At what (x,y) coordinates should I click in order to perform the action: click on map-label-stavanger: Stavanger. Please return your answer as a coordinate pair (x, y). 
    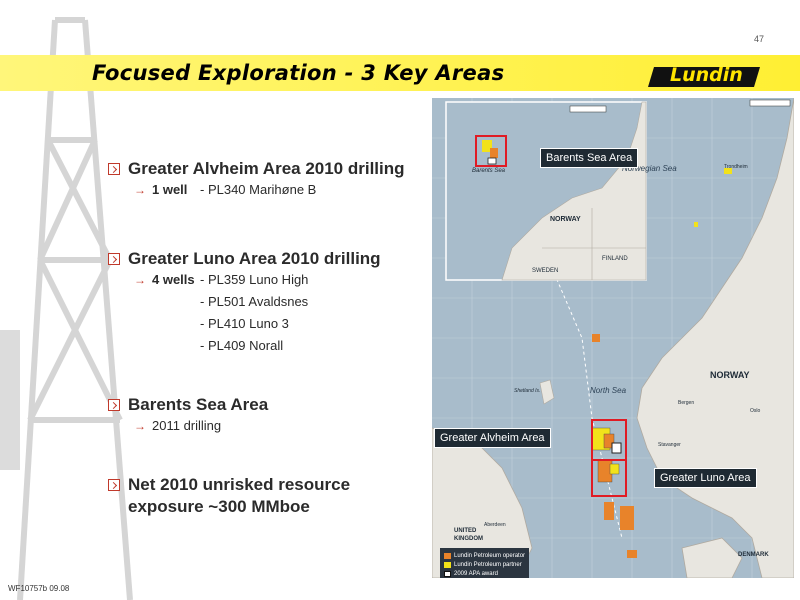
    Looking at the image, I should click on (669, 445).